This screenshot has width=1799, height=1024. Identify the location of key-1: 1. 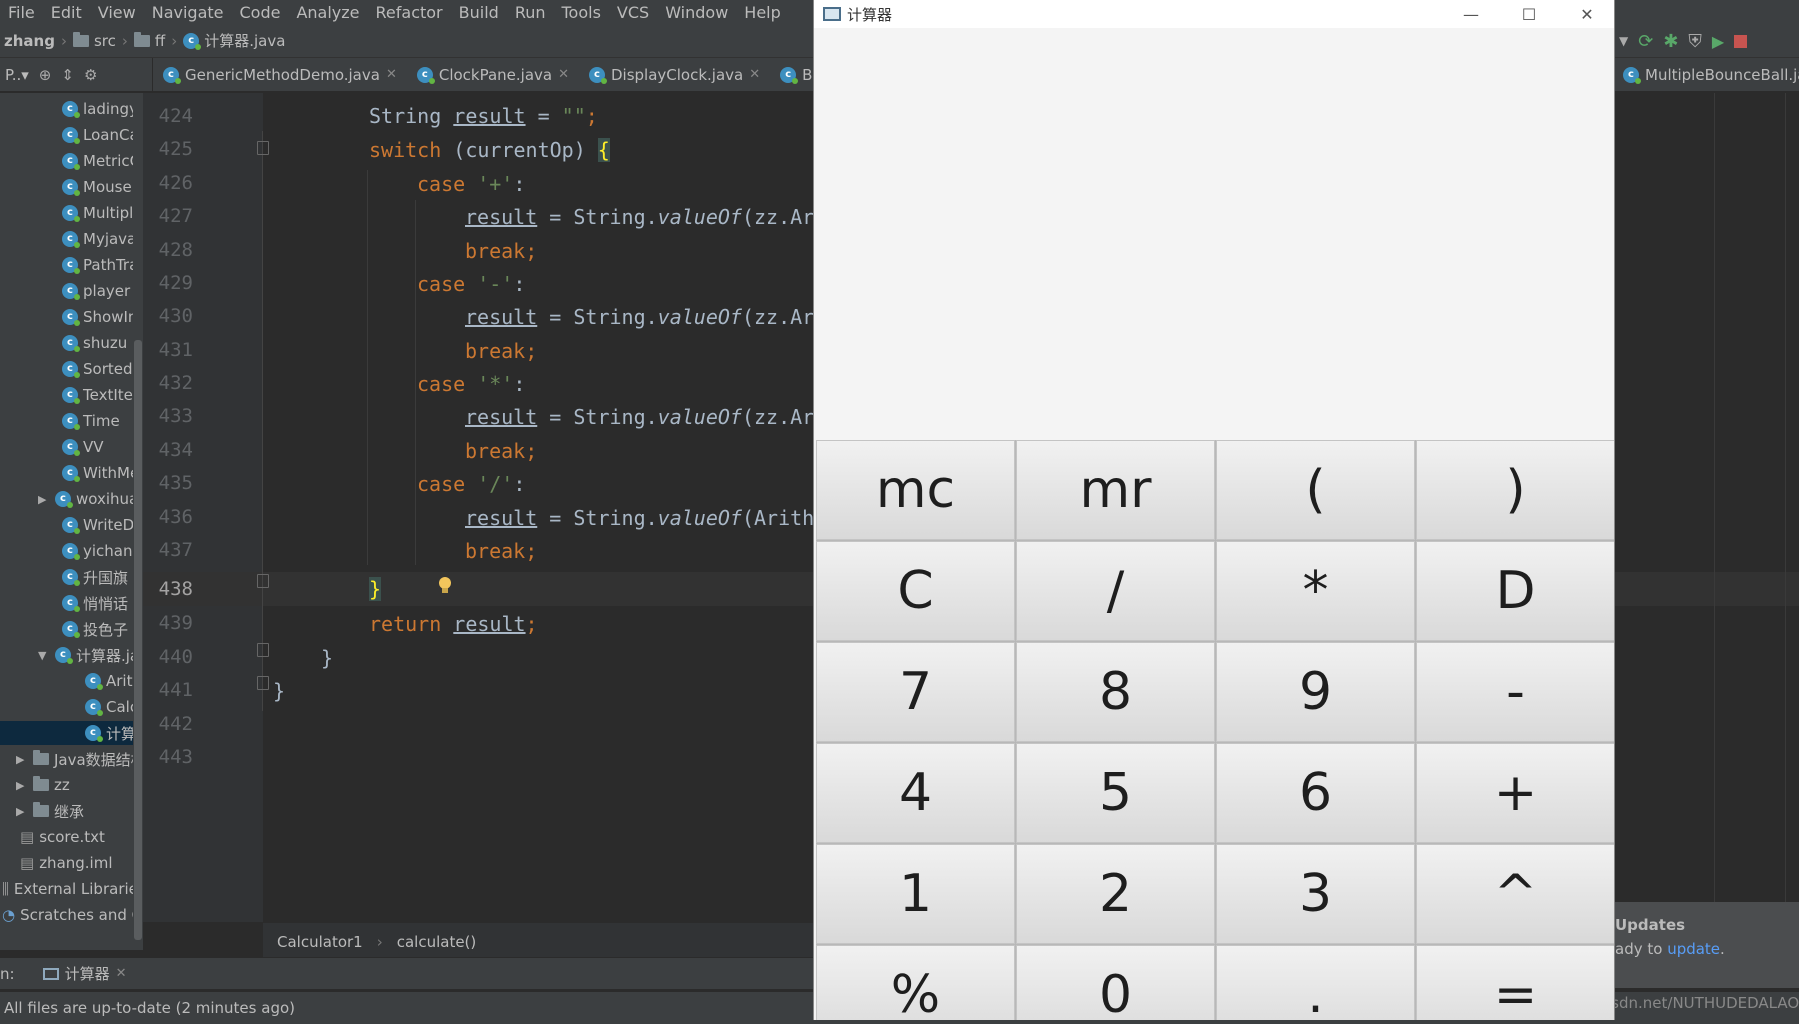
(915, 894).